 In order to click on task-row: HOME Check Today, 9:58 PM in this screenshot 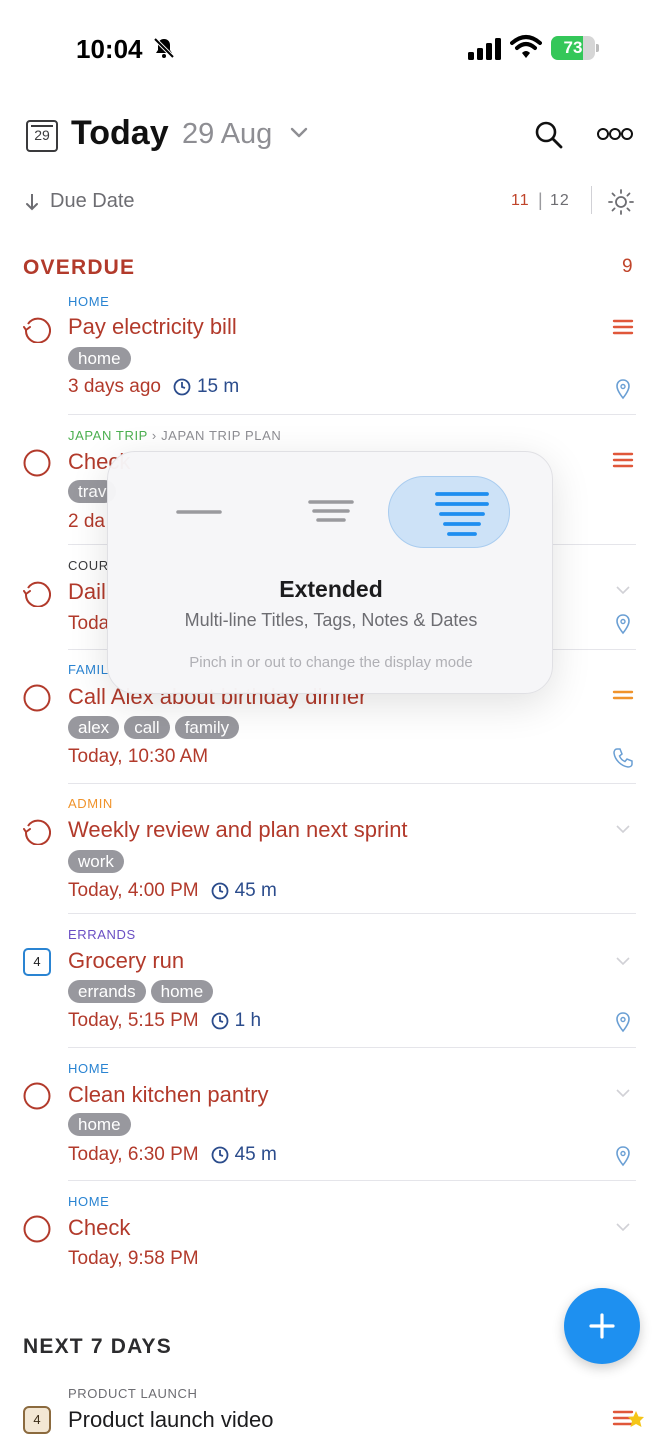, I will do `click(330, 1236)`.